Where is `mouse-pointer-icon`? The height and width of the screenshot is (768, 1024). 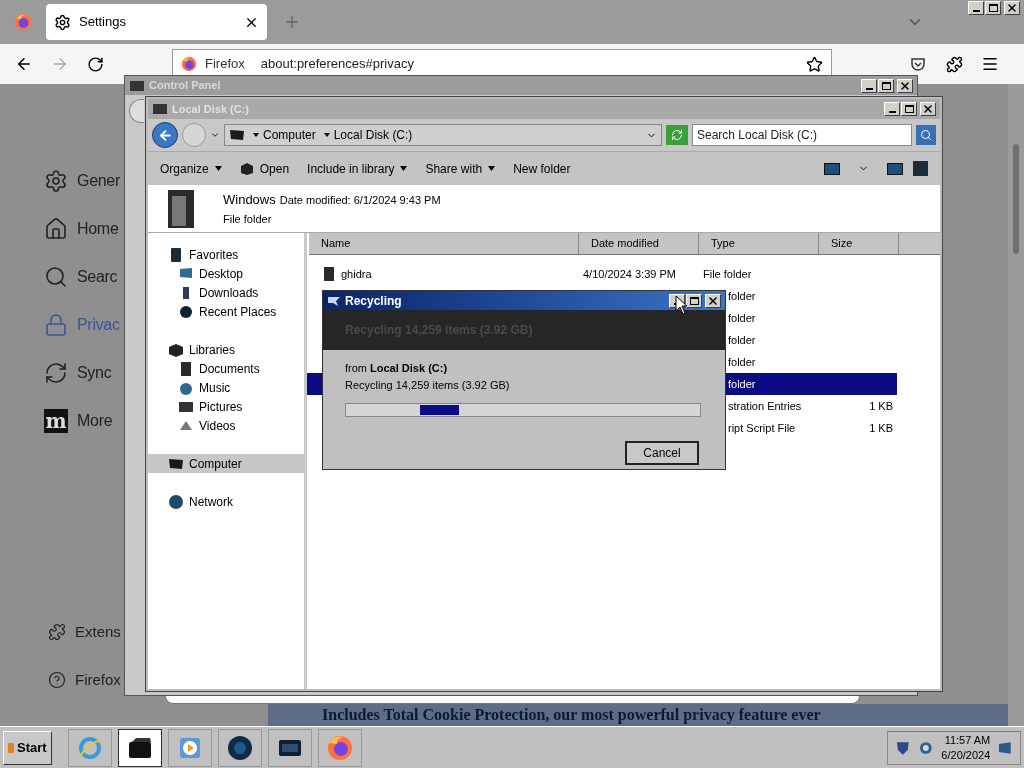
mouse-pointer-icon is located at coordinates (682, 305).